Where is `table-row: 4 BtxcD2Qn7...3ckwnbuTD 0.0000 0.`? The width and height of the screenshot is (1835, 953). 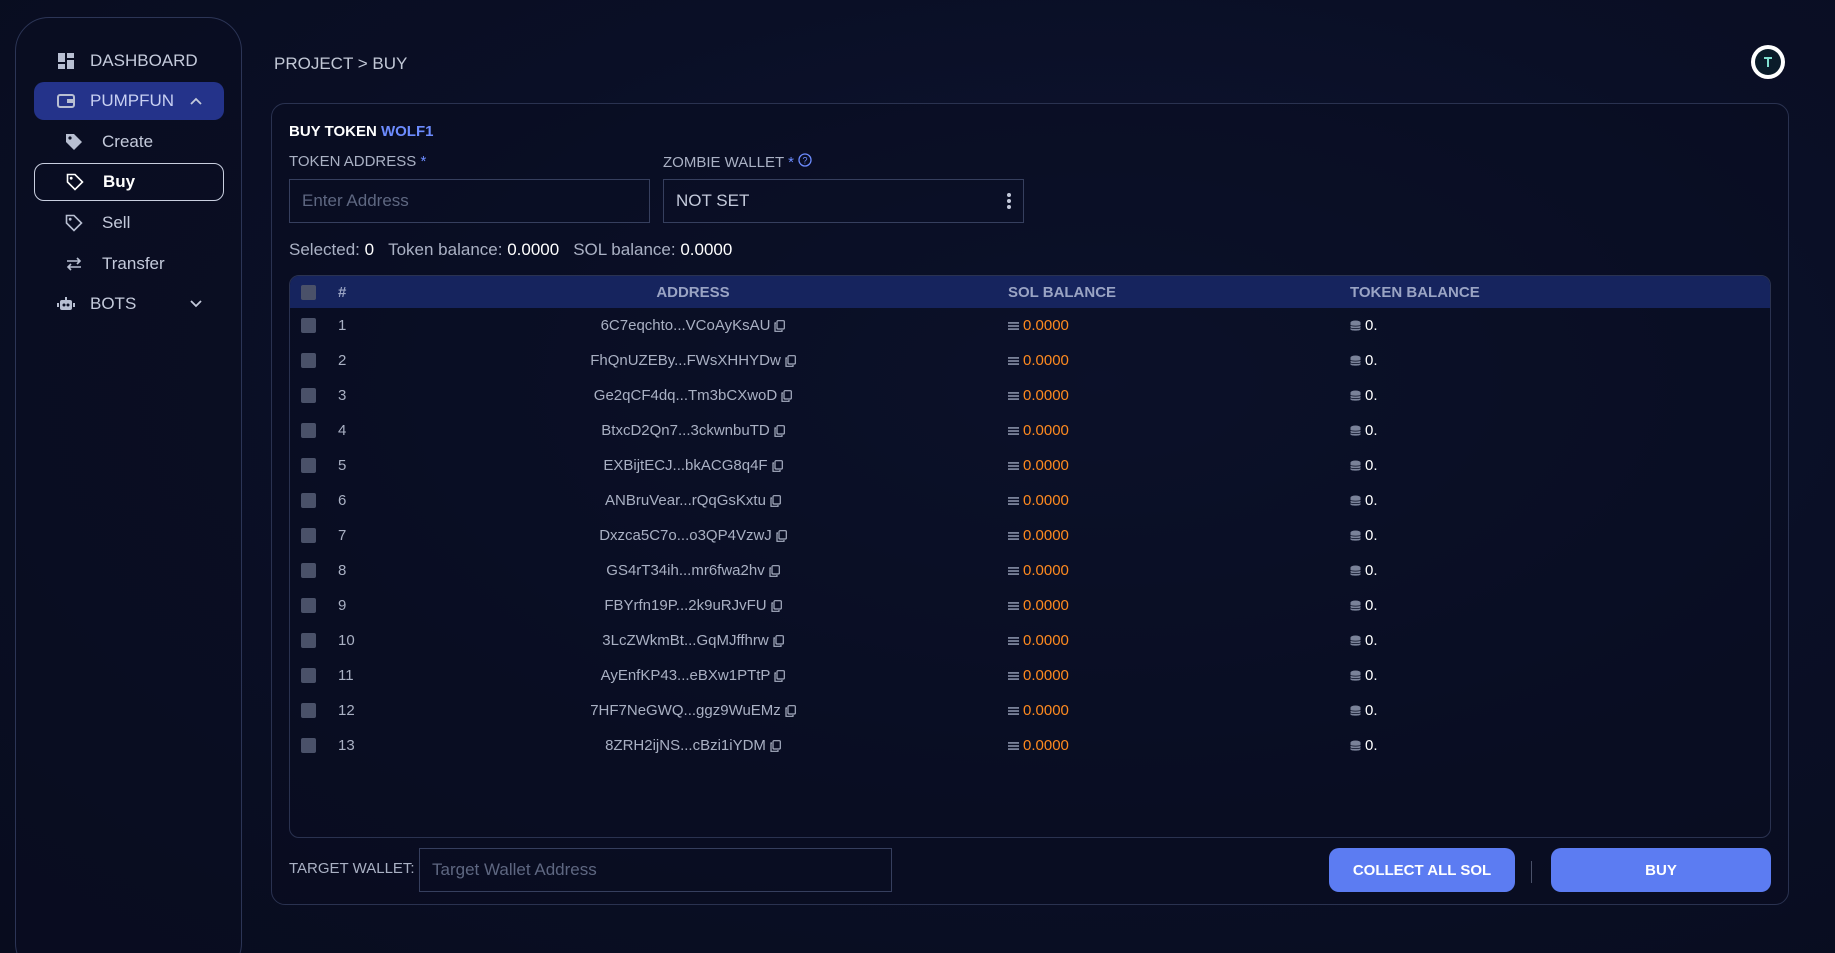 table-row: 4 BtxcD2Qn7...3ckwnbuTD 0.0000 0. is located at coordinates (1030, 430).